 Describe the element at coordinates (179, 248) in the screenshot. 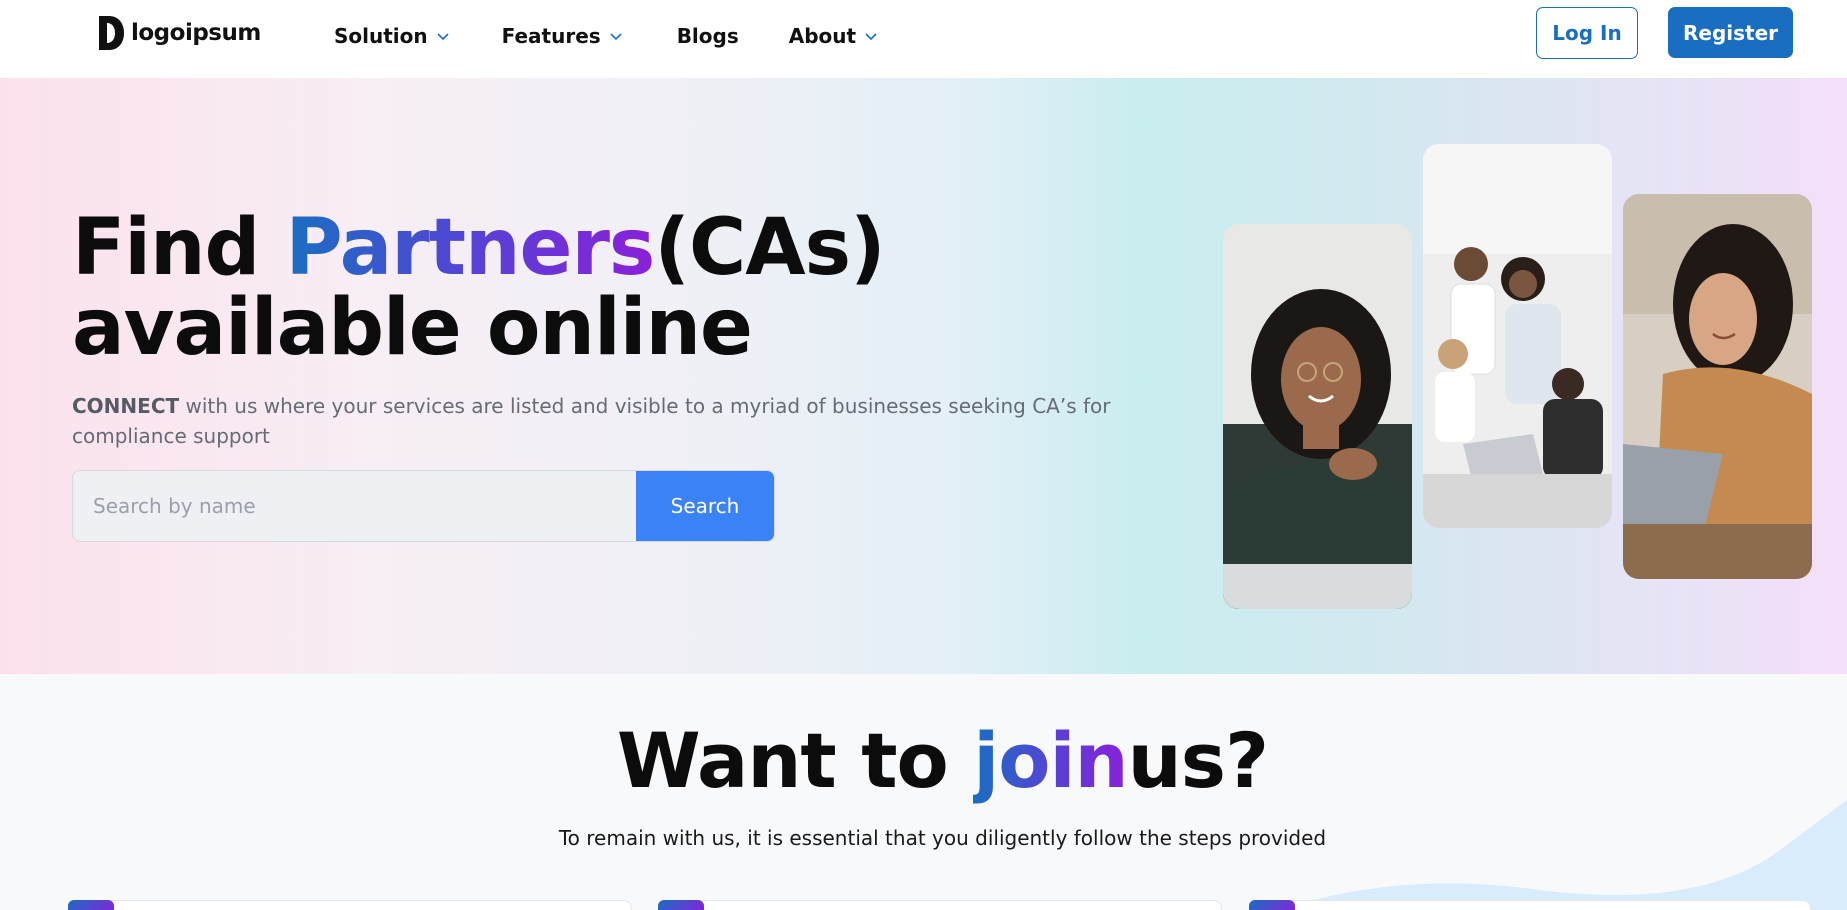

I see `hero-title-part1: Find` at that location.